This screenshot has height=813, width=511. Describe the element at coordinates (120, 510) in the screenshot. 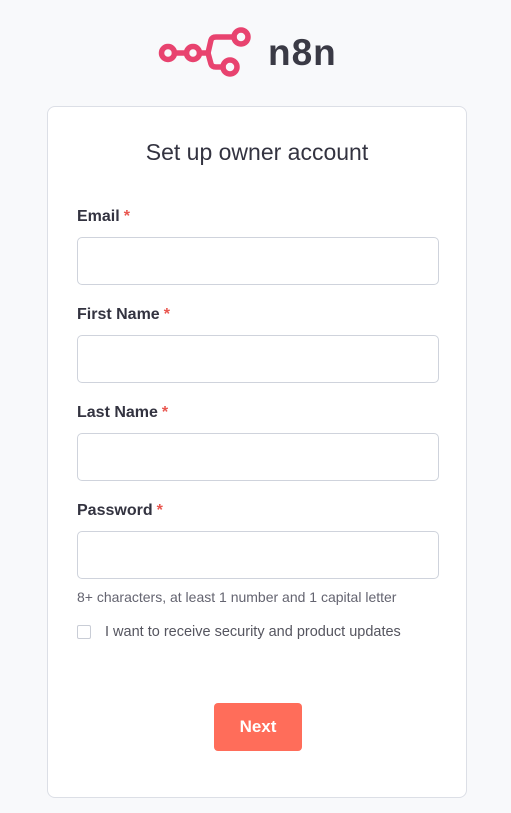

I see `password-label: Password *` at that location.